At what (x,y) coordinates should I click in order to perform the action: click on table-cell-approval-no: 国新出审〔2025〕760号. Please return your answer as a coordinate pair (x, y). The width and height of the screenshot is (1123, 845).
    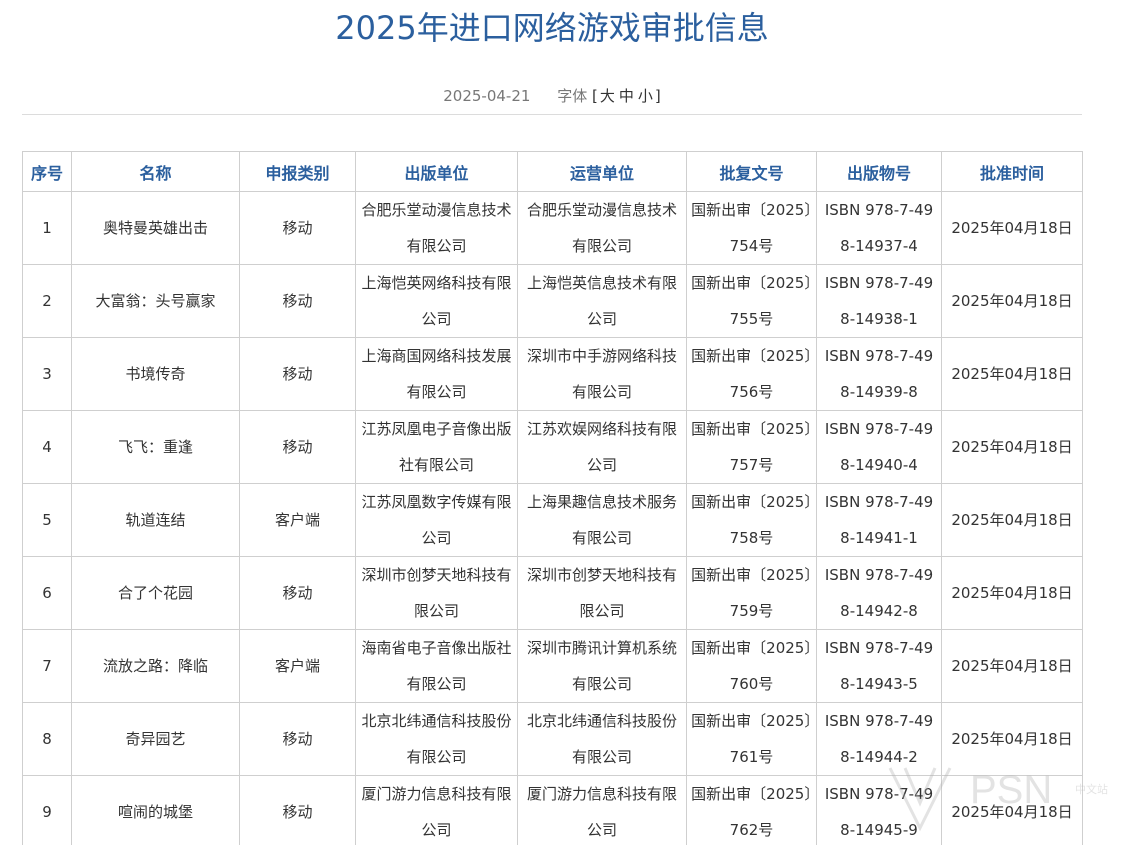
    Looking at the image, I should click on (751, 666).